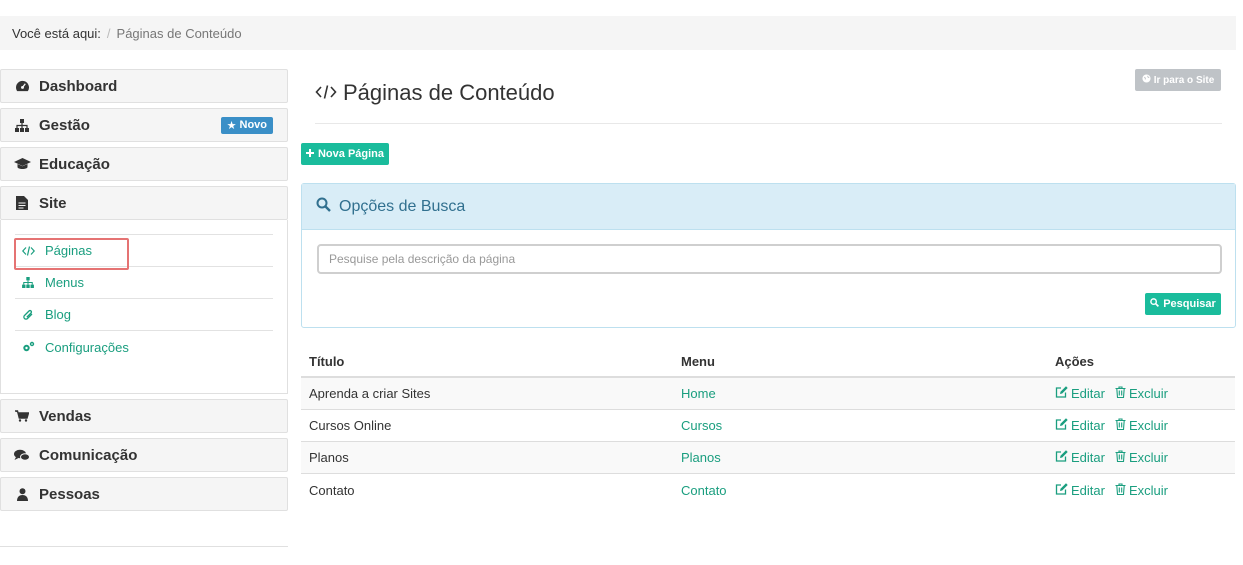  I want to click on cart-icon, so click(22, 416).